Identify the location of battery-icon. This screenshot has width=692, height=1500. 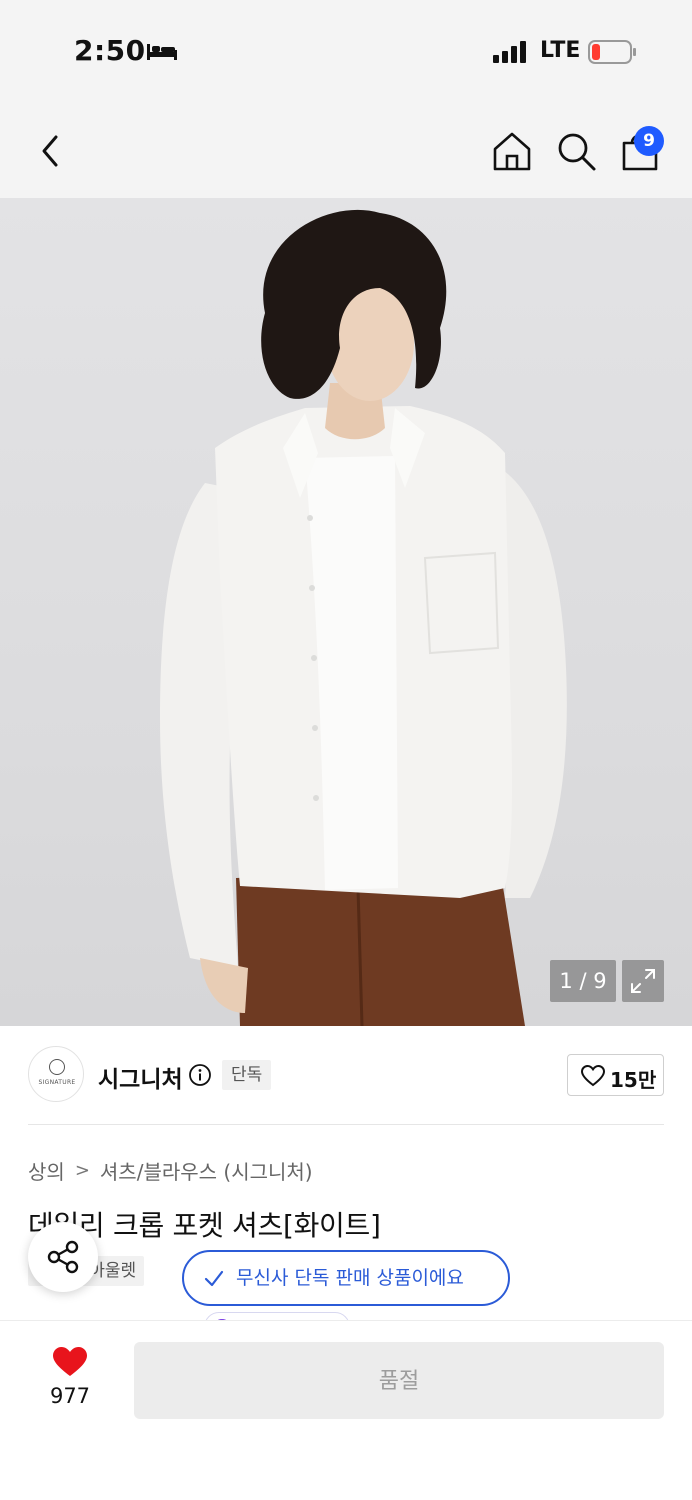
(612, 52).